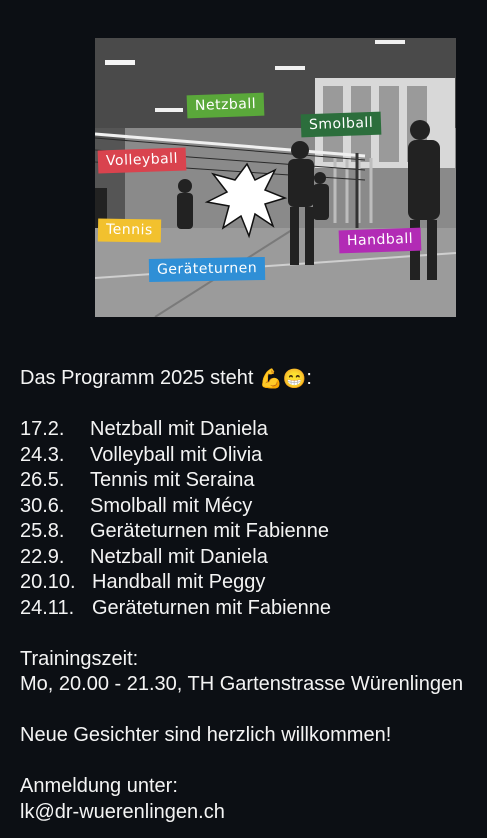 The width and height of the screenshot is (487, 838). What do you see at coordinates (172, 480) in the screenshot?
I see `schedule-event: Tennis mit Seraina` at bounding box center [172, 480].